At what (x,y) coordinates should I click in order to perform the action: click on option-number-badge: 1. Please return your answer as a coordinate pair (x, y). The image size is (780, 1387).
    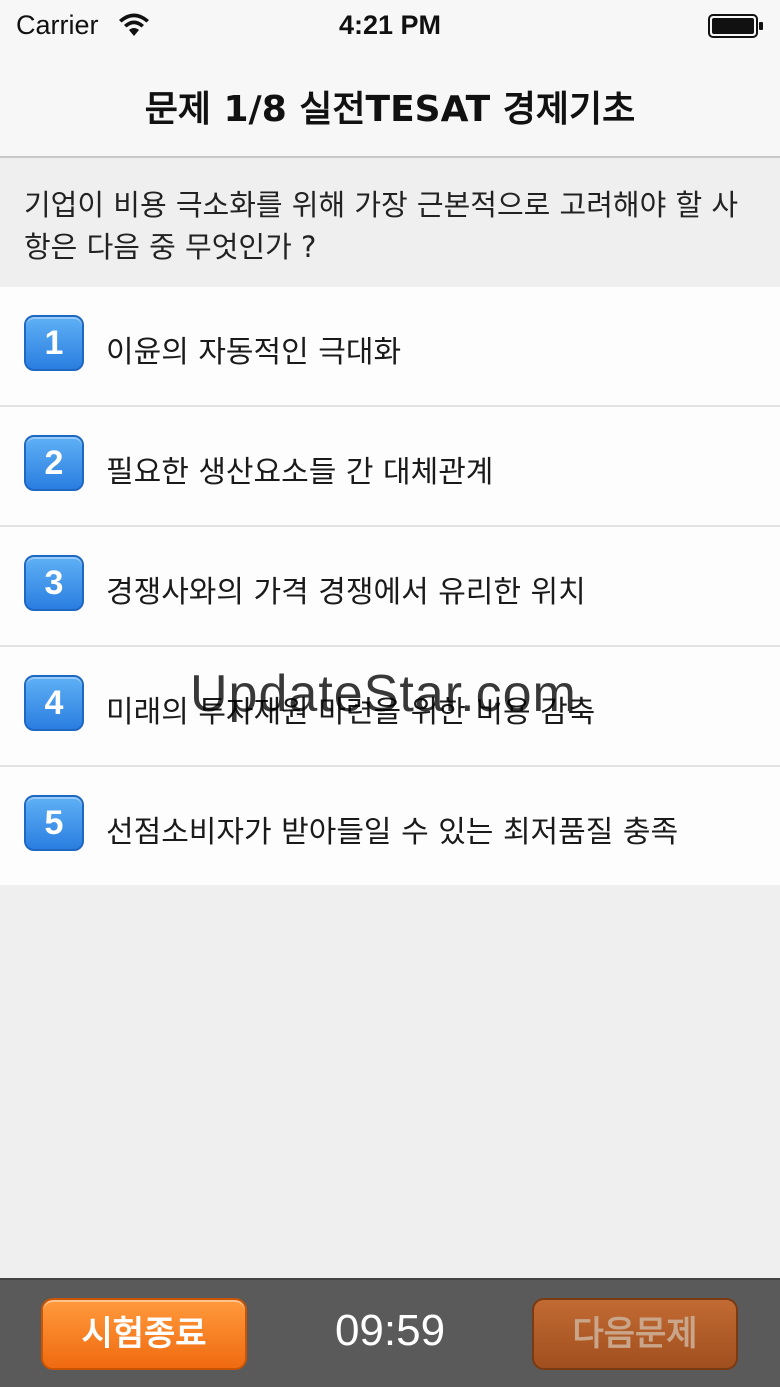
    Looking at the image, I should click on (54, 343).